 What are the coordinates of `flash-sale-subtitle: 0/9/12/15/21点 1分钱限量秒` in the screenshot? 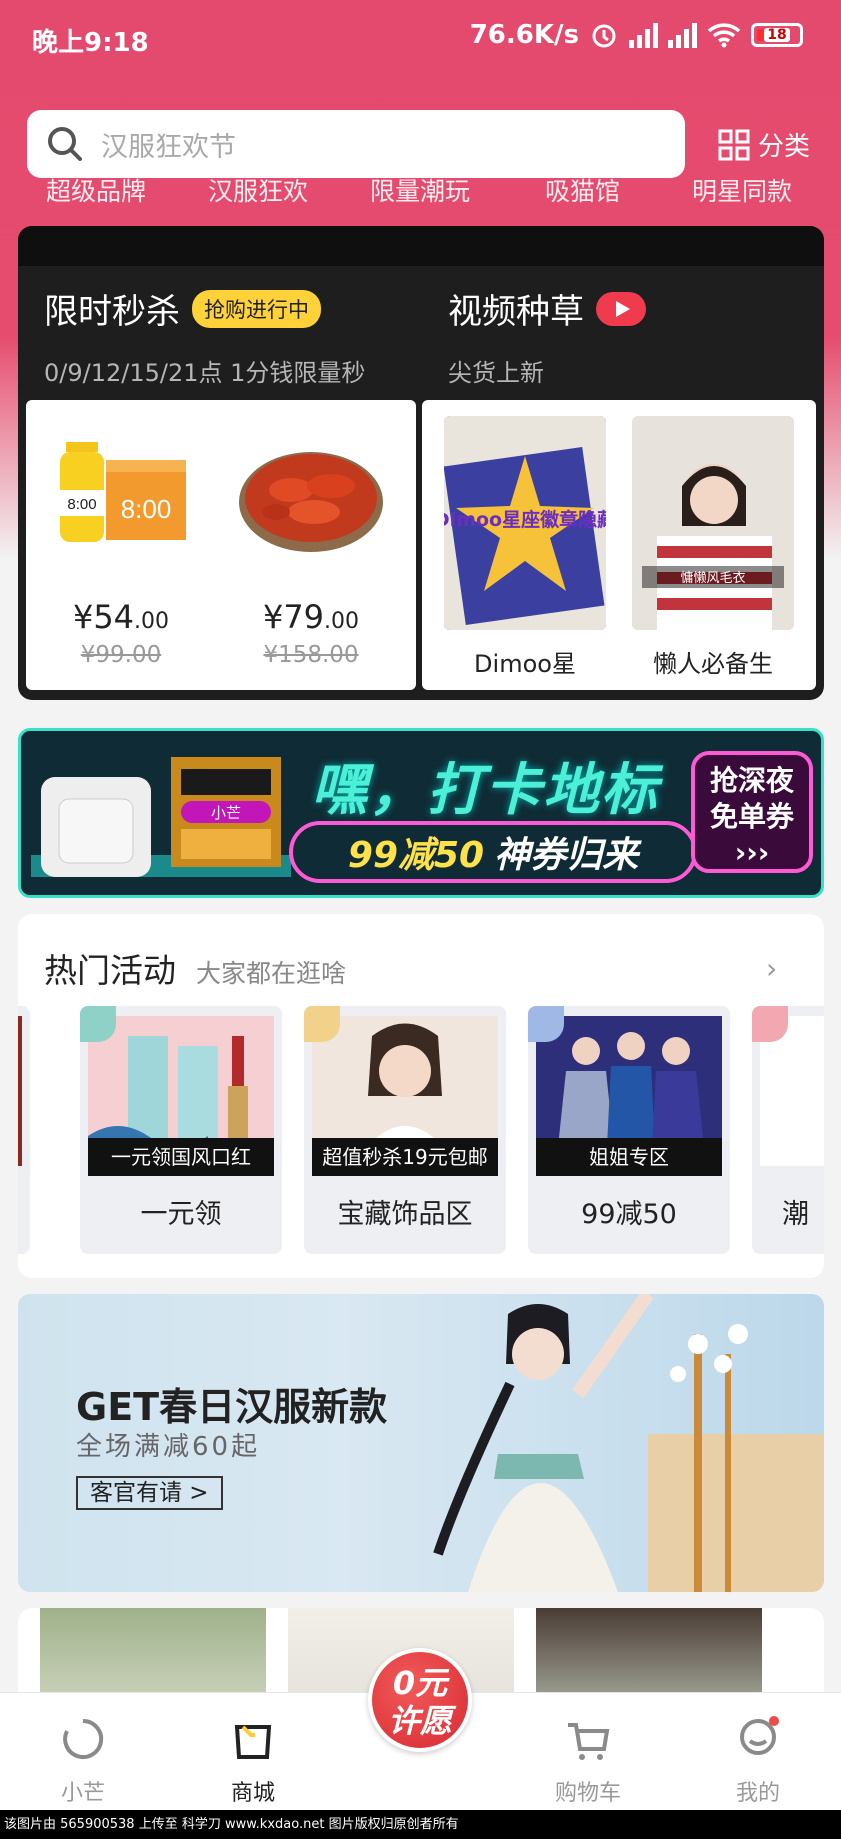 It's located at (205, 373).